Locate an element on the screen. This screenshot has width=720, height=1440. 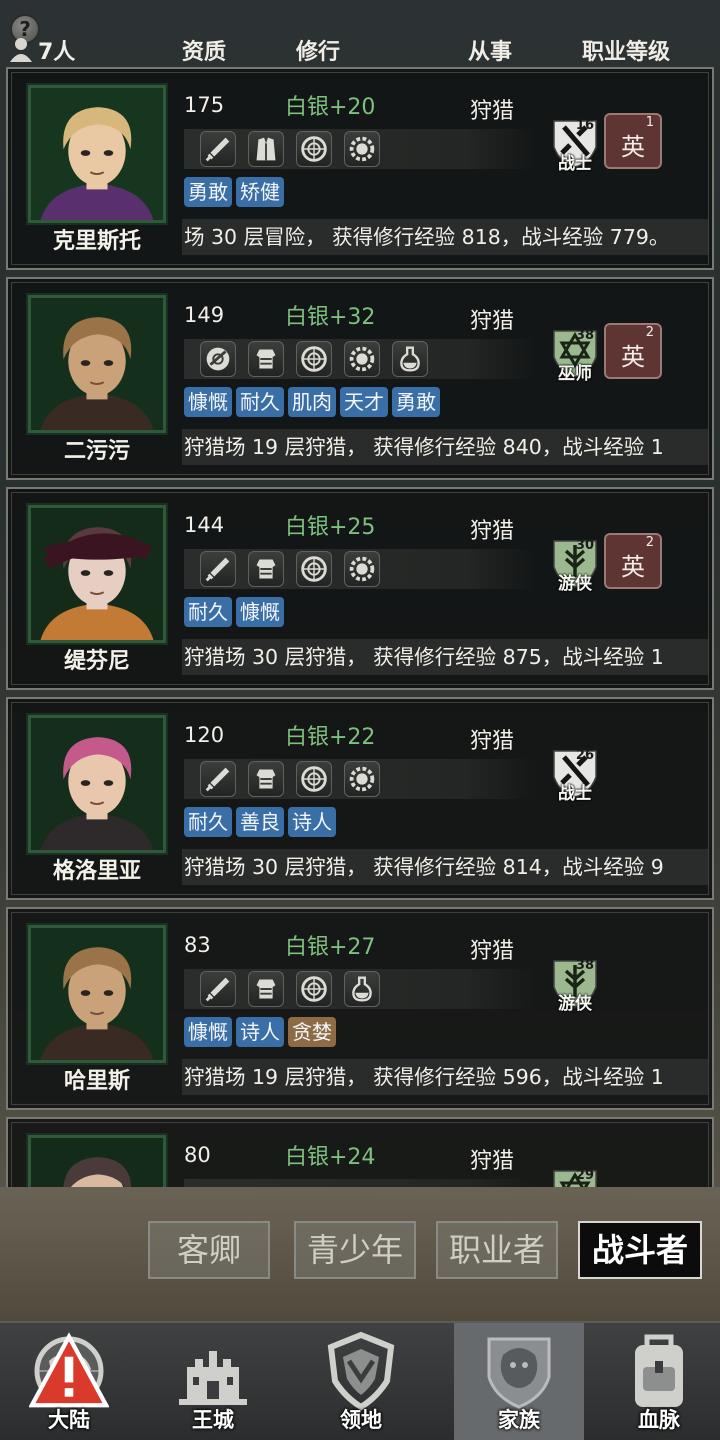
class-badge: 30 游侠 is located at coordinates (575, 565).